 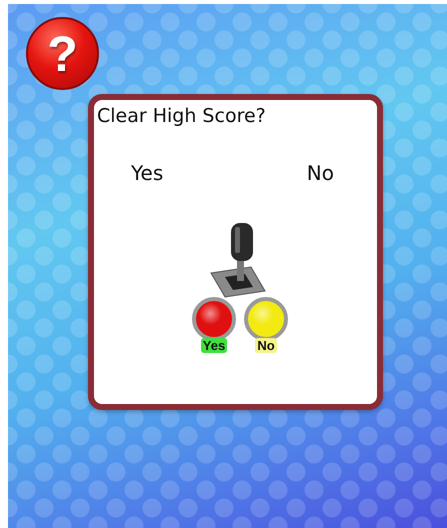 What do you see at coordinates (147, 173) in the screenshot?
I see `option-text: Yes` at bounding box center [147, 173].